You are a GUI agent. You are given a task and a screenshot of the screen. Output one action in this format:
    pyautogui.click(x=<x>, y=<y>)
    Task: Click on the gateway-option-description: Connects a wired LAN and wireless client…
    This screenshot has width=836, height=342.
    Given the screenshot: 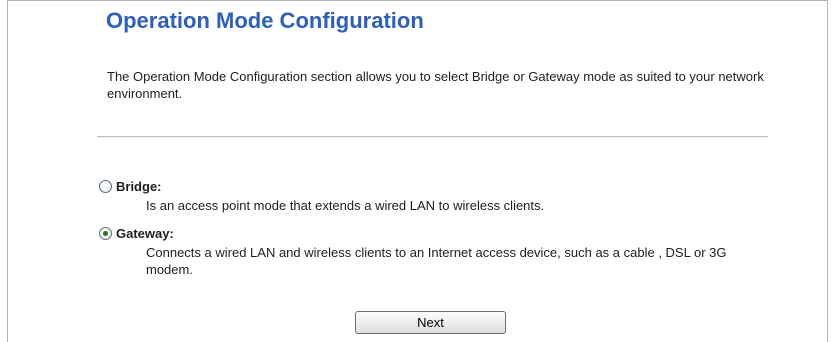 What is the action you would take?
    pyautogui.click(x=436, y=261)
    